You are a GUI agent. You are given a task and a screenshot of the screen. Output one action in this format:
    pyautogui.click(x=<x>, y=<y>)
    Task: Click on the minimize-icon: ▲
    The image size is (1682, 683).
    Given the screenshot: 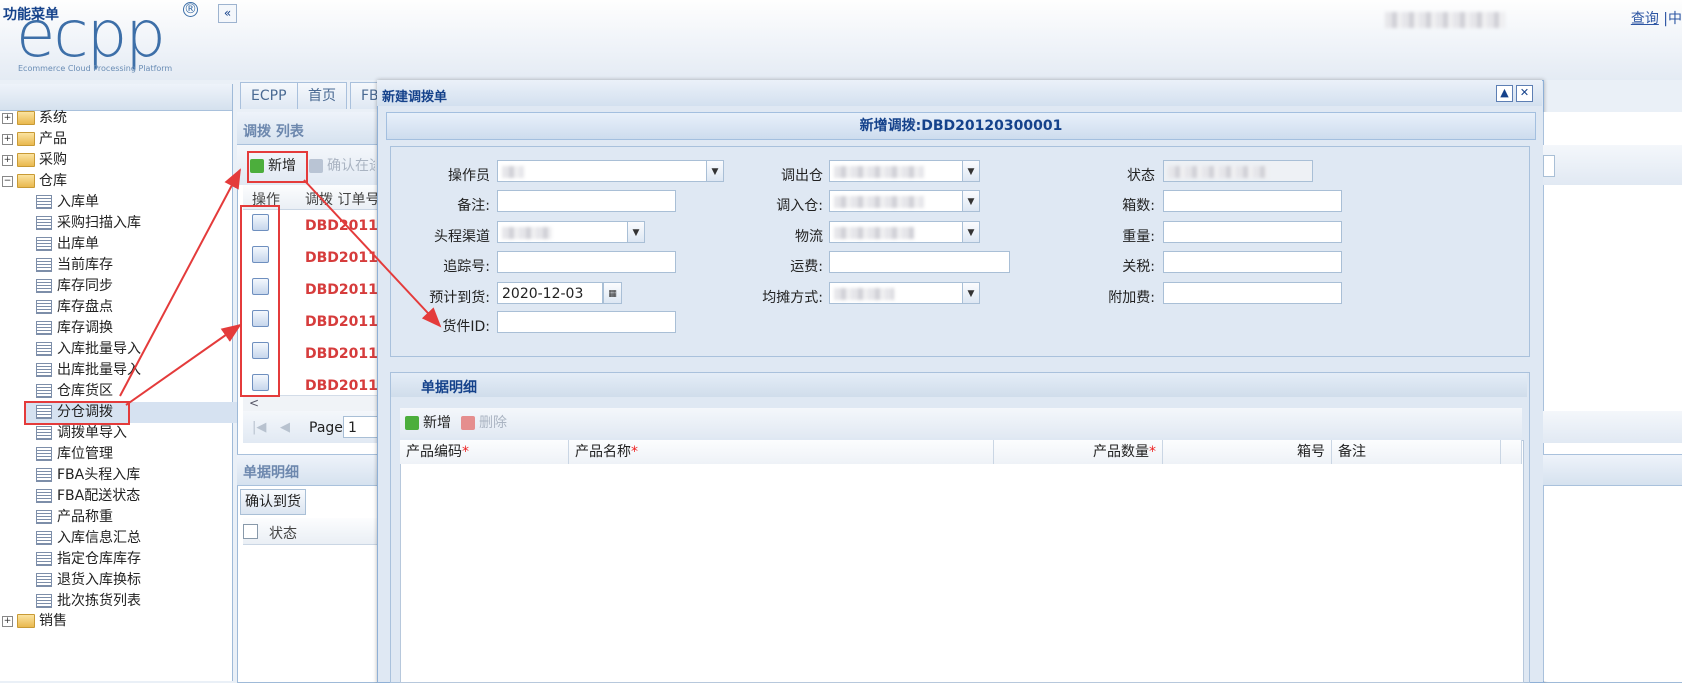 What is the action you would take?
    pyautogui.click(x=1504, y=93)
    